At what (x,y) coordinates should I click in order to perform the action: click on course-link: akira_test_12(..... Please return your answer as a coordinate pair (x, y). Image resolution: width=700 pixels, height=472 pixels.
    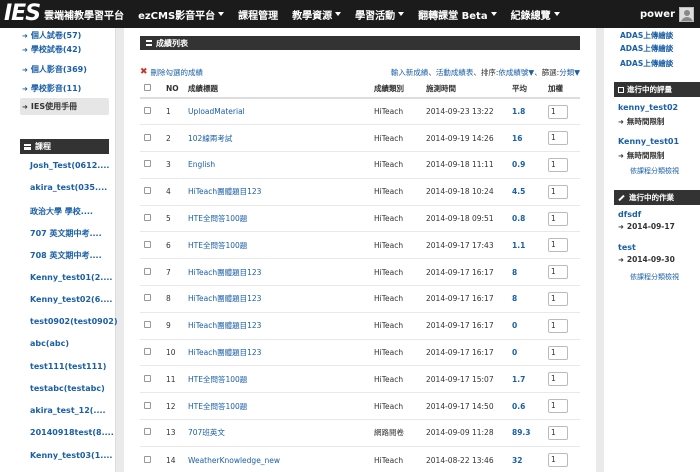
    Looking at the image, I should click on (68, 410).